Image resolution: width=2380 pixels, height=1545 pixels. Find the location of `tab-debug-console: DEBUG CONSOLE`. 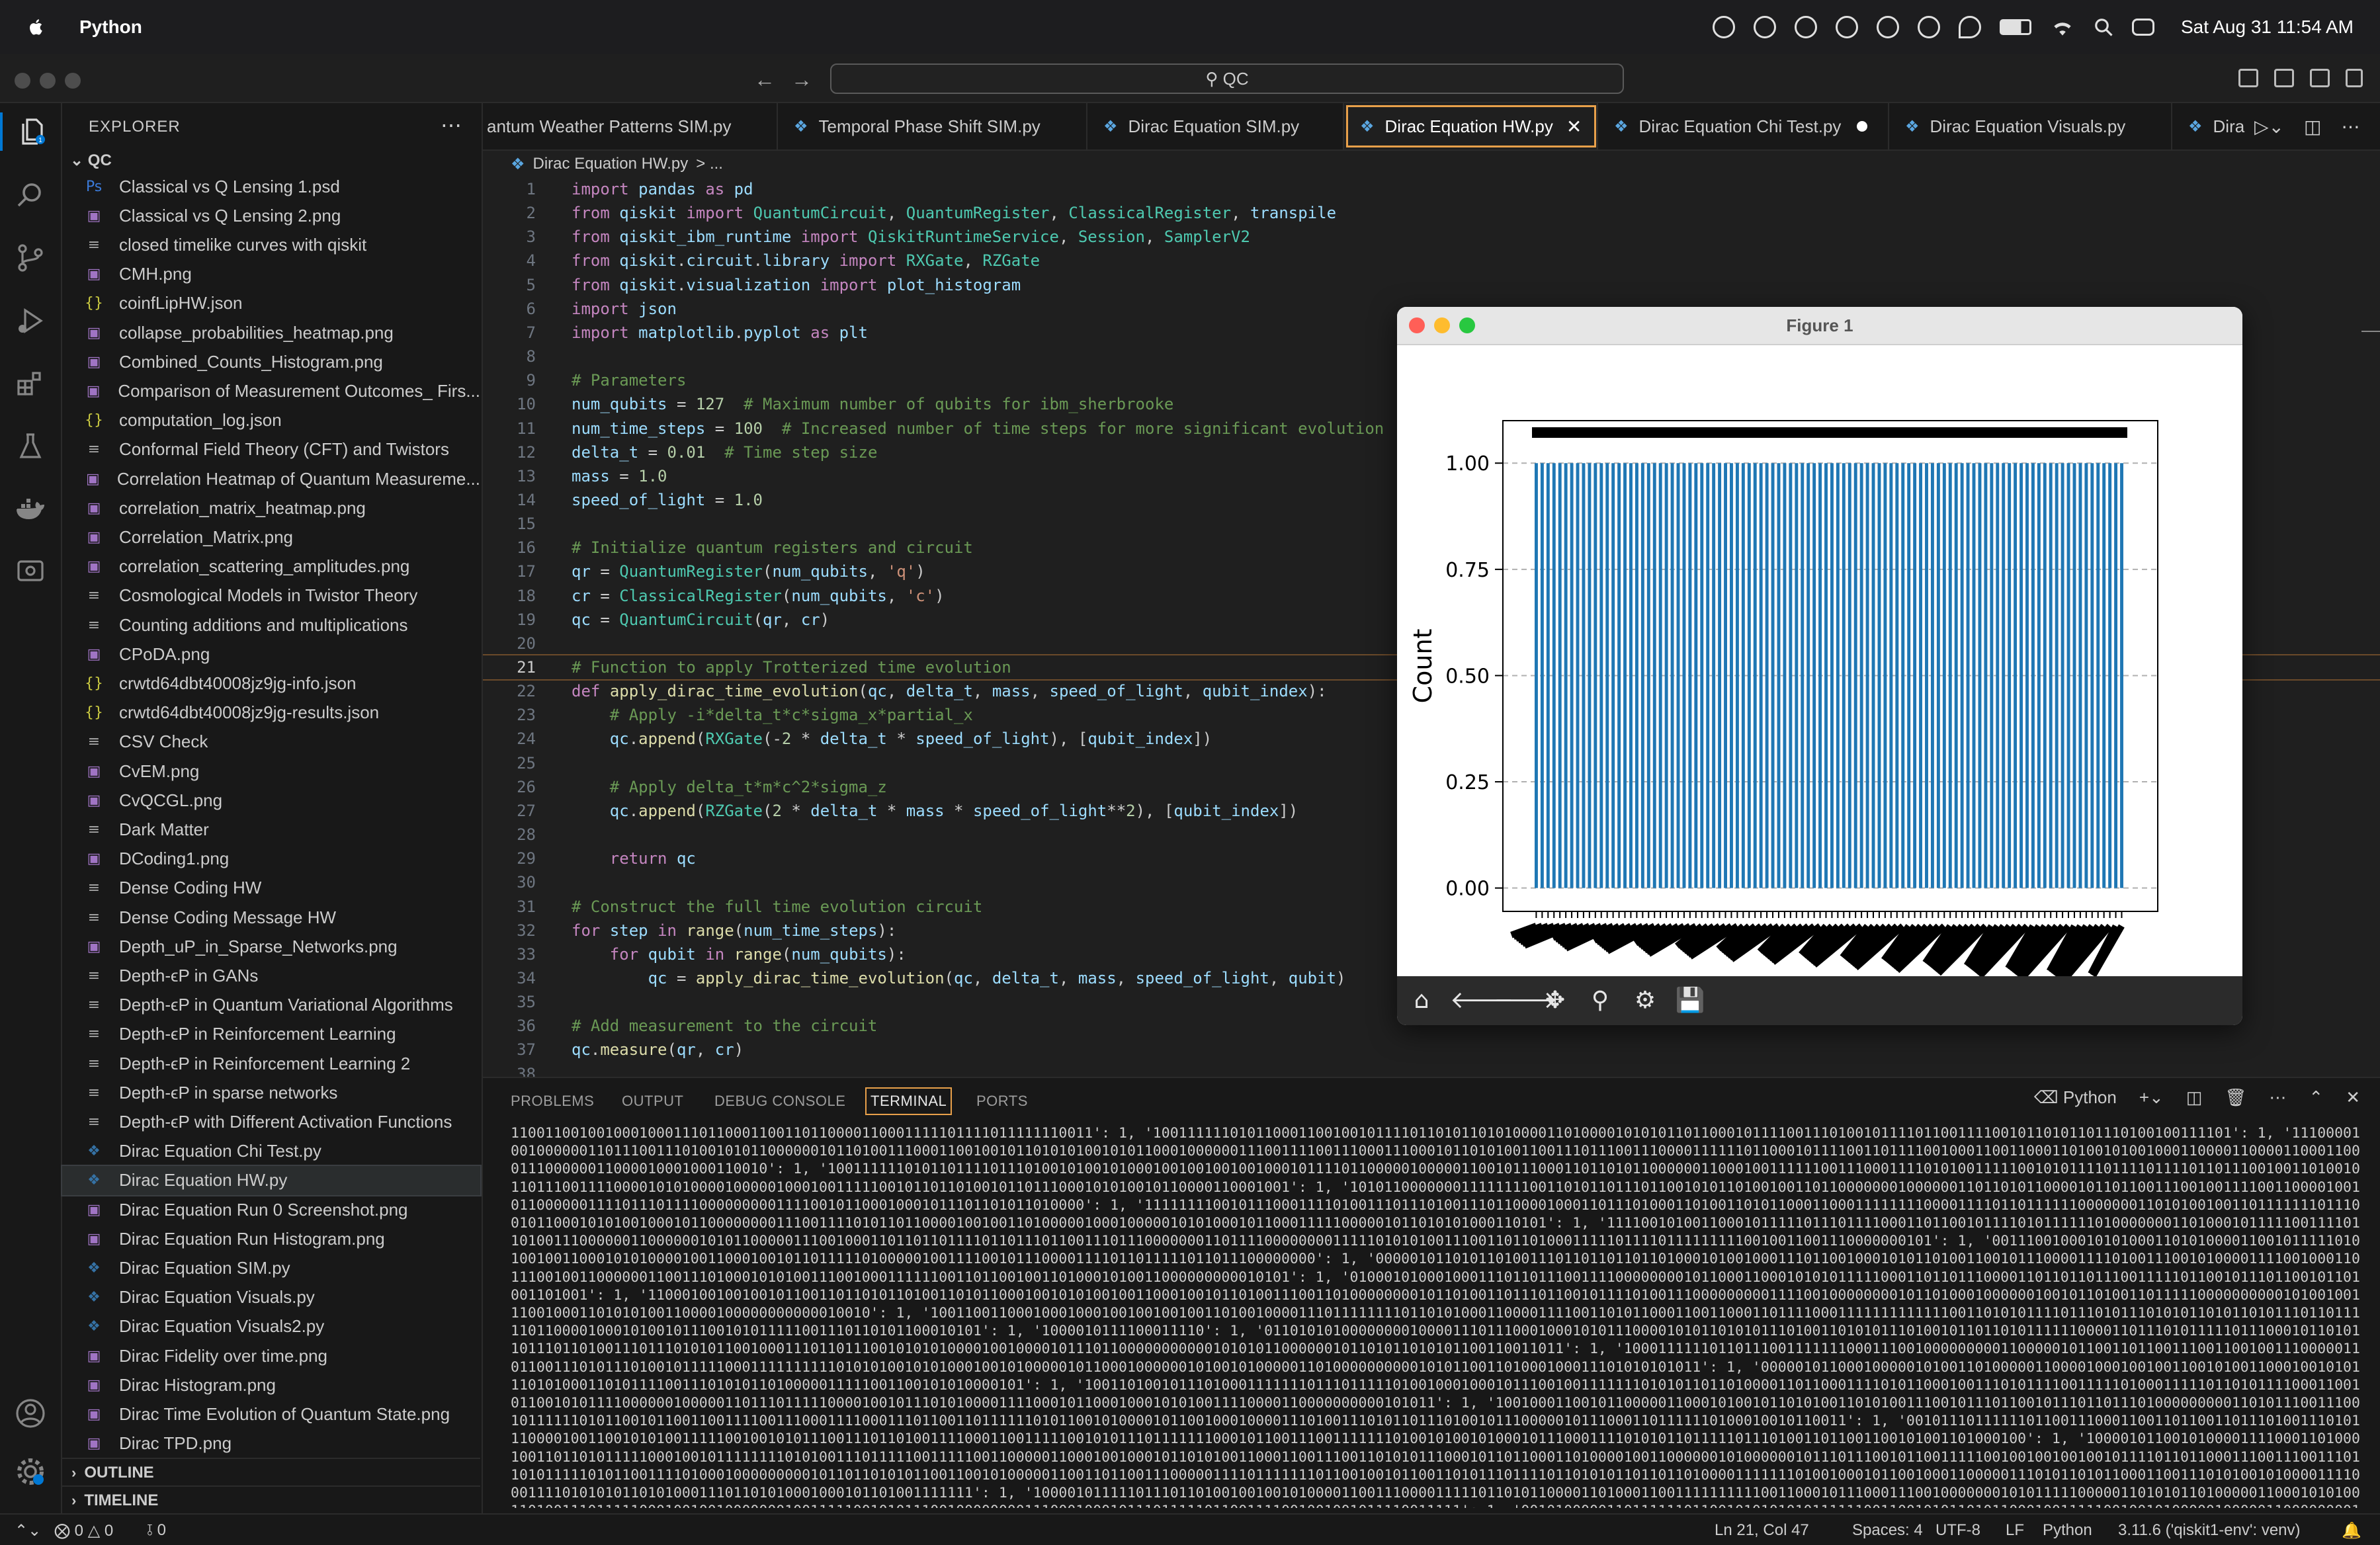

tab-debug-console: DEBUG CONSOLE is located at coordinates (779, 1101).